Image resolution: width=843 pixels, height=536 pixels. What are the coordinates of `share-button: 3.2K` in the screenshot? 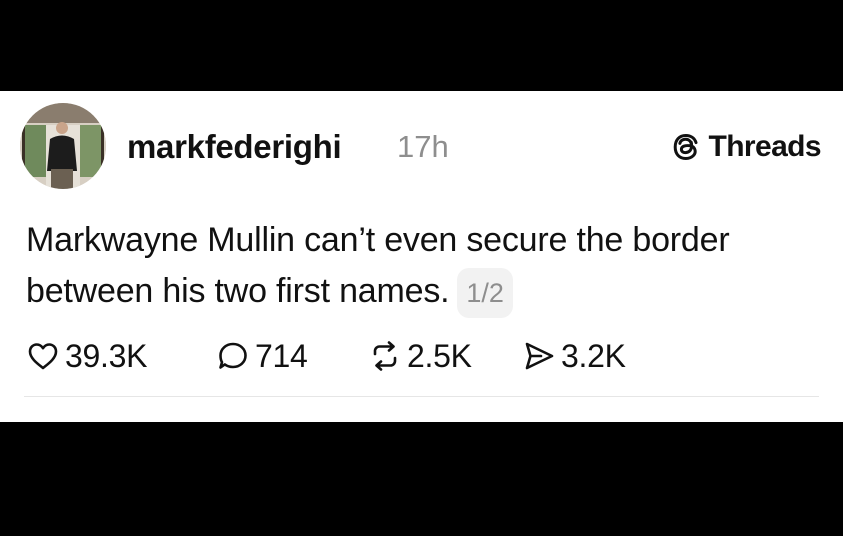 It's located at (574, 356).